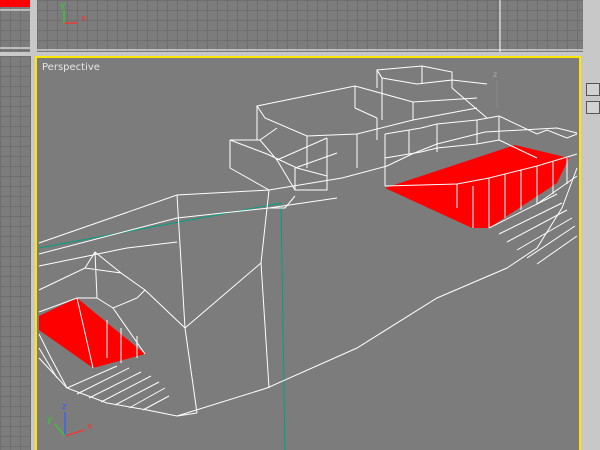  I want to click on selected-object-sliver, so click(15, 24).